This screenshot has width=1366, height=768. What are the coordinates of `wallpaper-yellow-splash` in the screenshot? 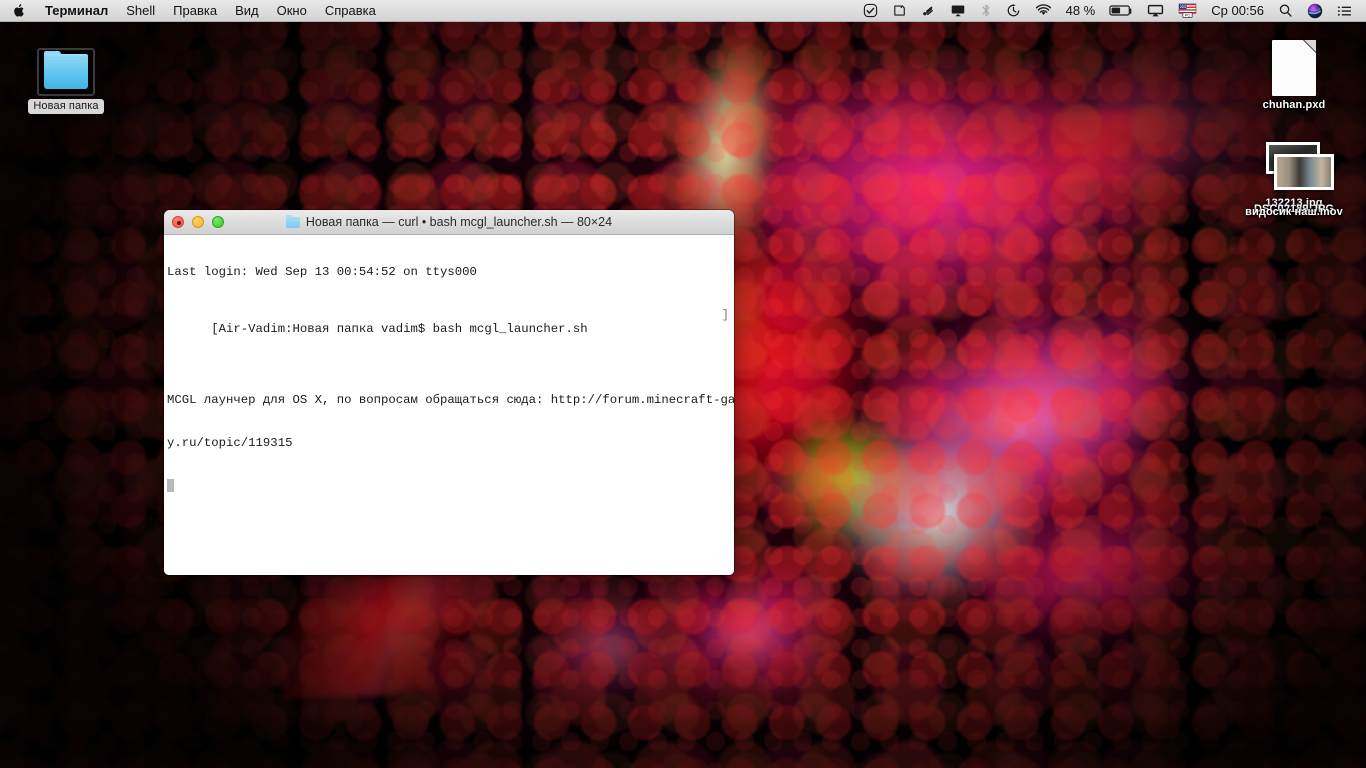 It's located at (860, 490).